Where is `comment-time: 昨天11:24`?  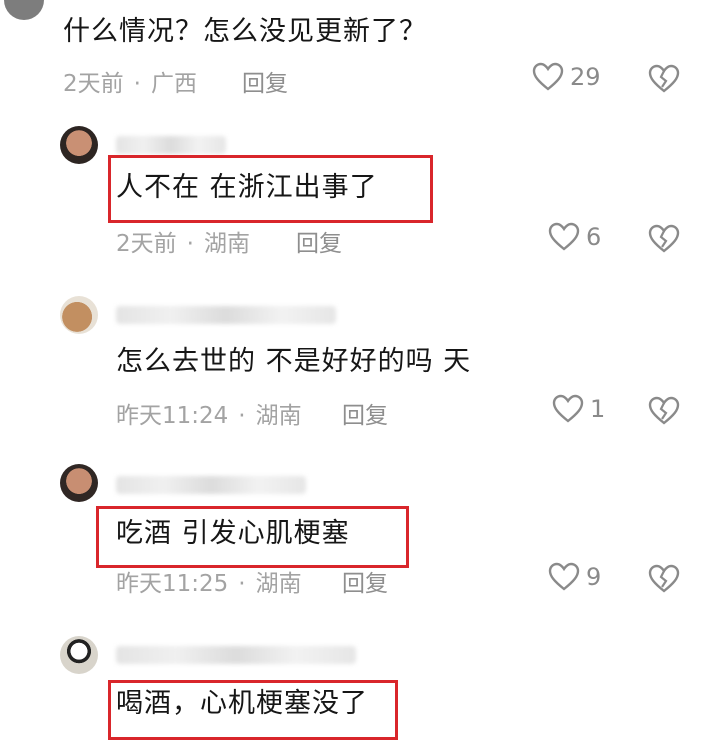
comment-time: 昨天11:24 is located at coordinates (172, 416).